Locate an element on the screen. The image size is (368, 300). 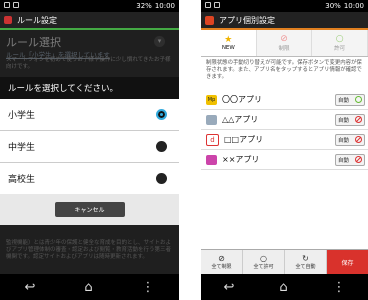
app-list: Mp 〇〇アプリ 自動 △△アプリ 自動 d □□アプリ 自動 ××アプリ 自動 is located at coordinates (284, 130).